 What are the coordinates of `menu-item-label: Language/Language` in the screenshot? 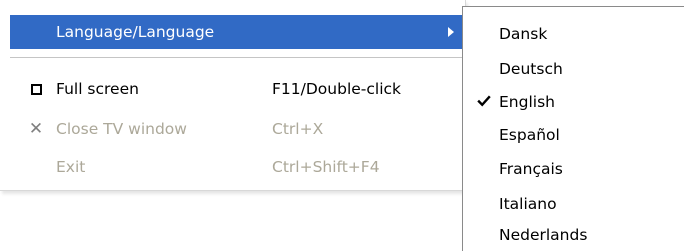 It's located at (135, 32).